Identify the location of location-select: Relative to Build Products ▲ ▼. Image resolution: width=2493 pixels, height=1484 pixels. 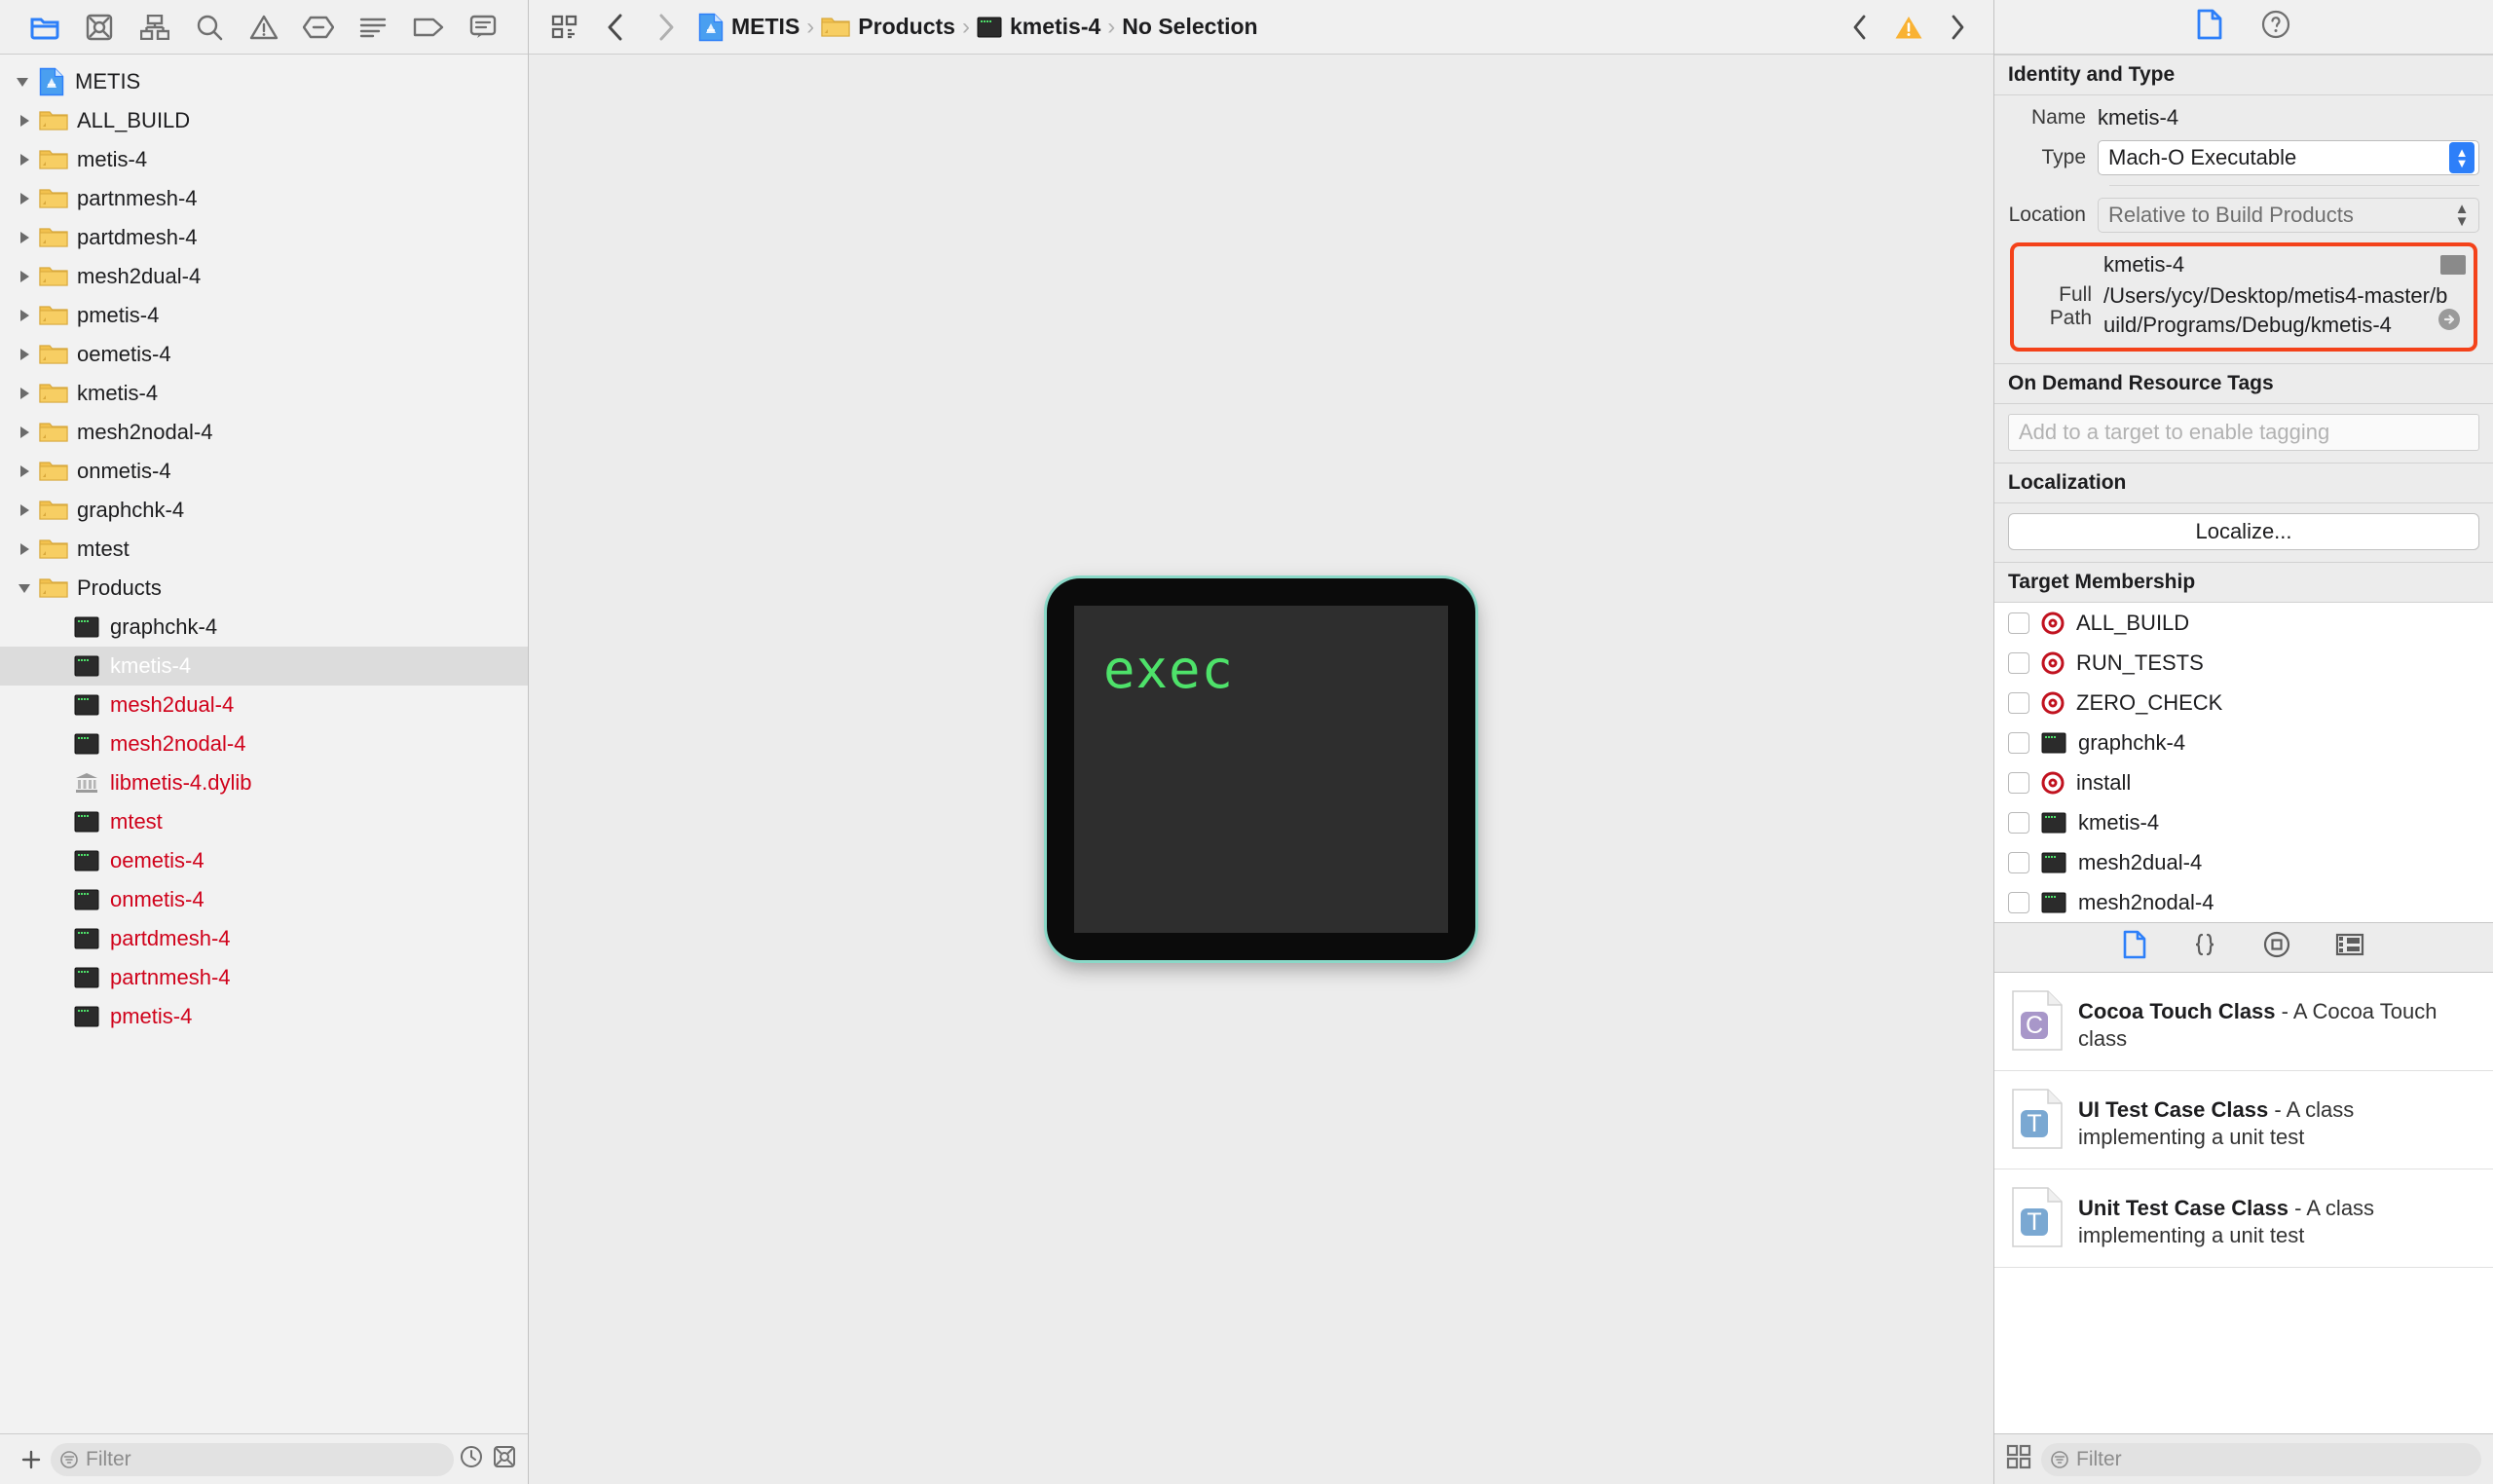
(2289, 215).